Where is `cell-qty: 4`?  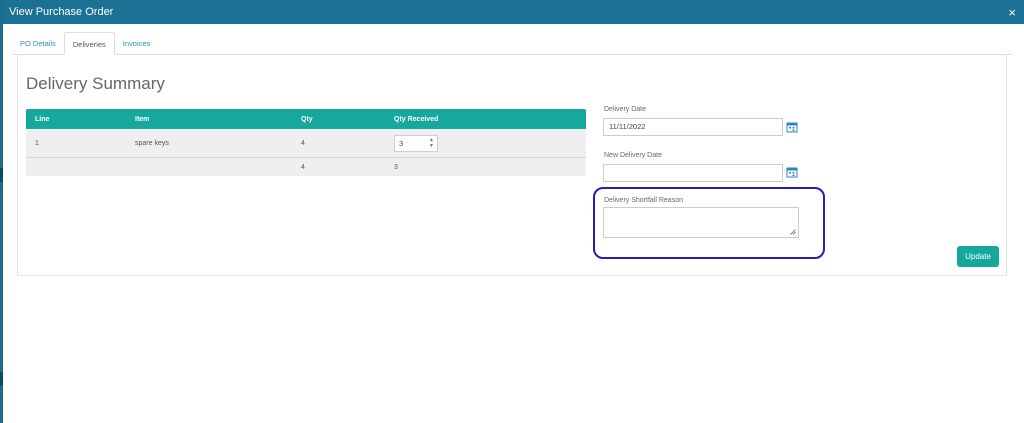
cell-qty: 4 is located at coordinates (303, 143).